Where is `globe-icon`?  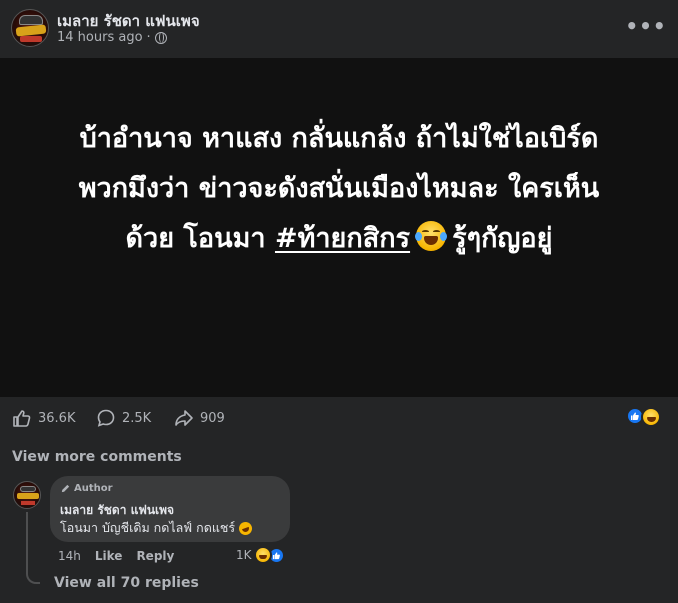 globe-icon is located at coordinates (160, 37).